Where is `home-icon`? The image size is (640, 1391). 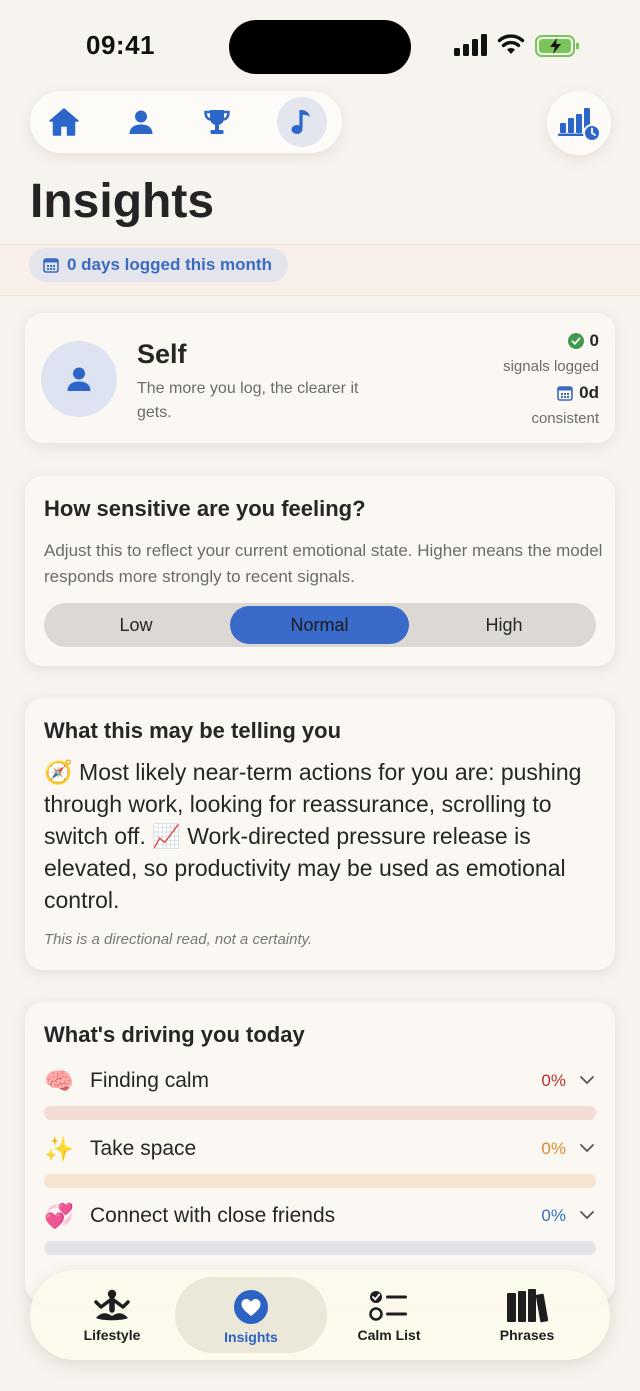 home-icon is located at coordinates (64, 122).